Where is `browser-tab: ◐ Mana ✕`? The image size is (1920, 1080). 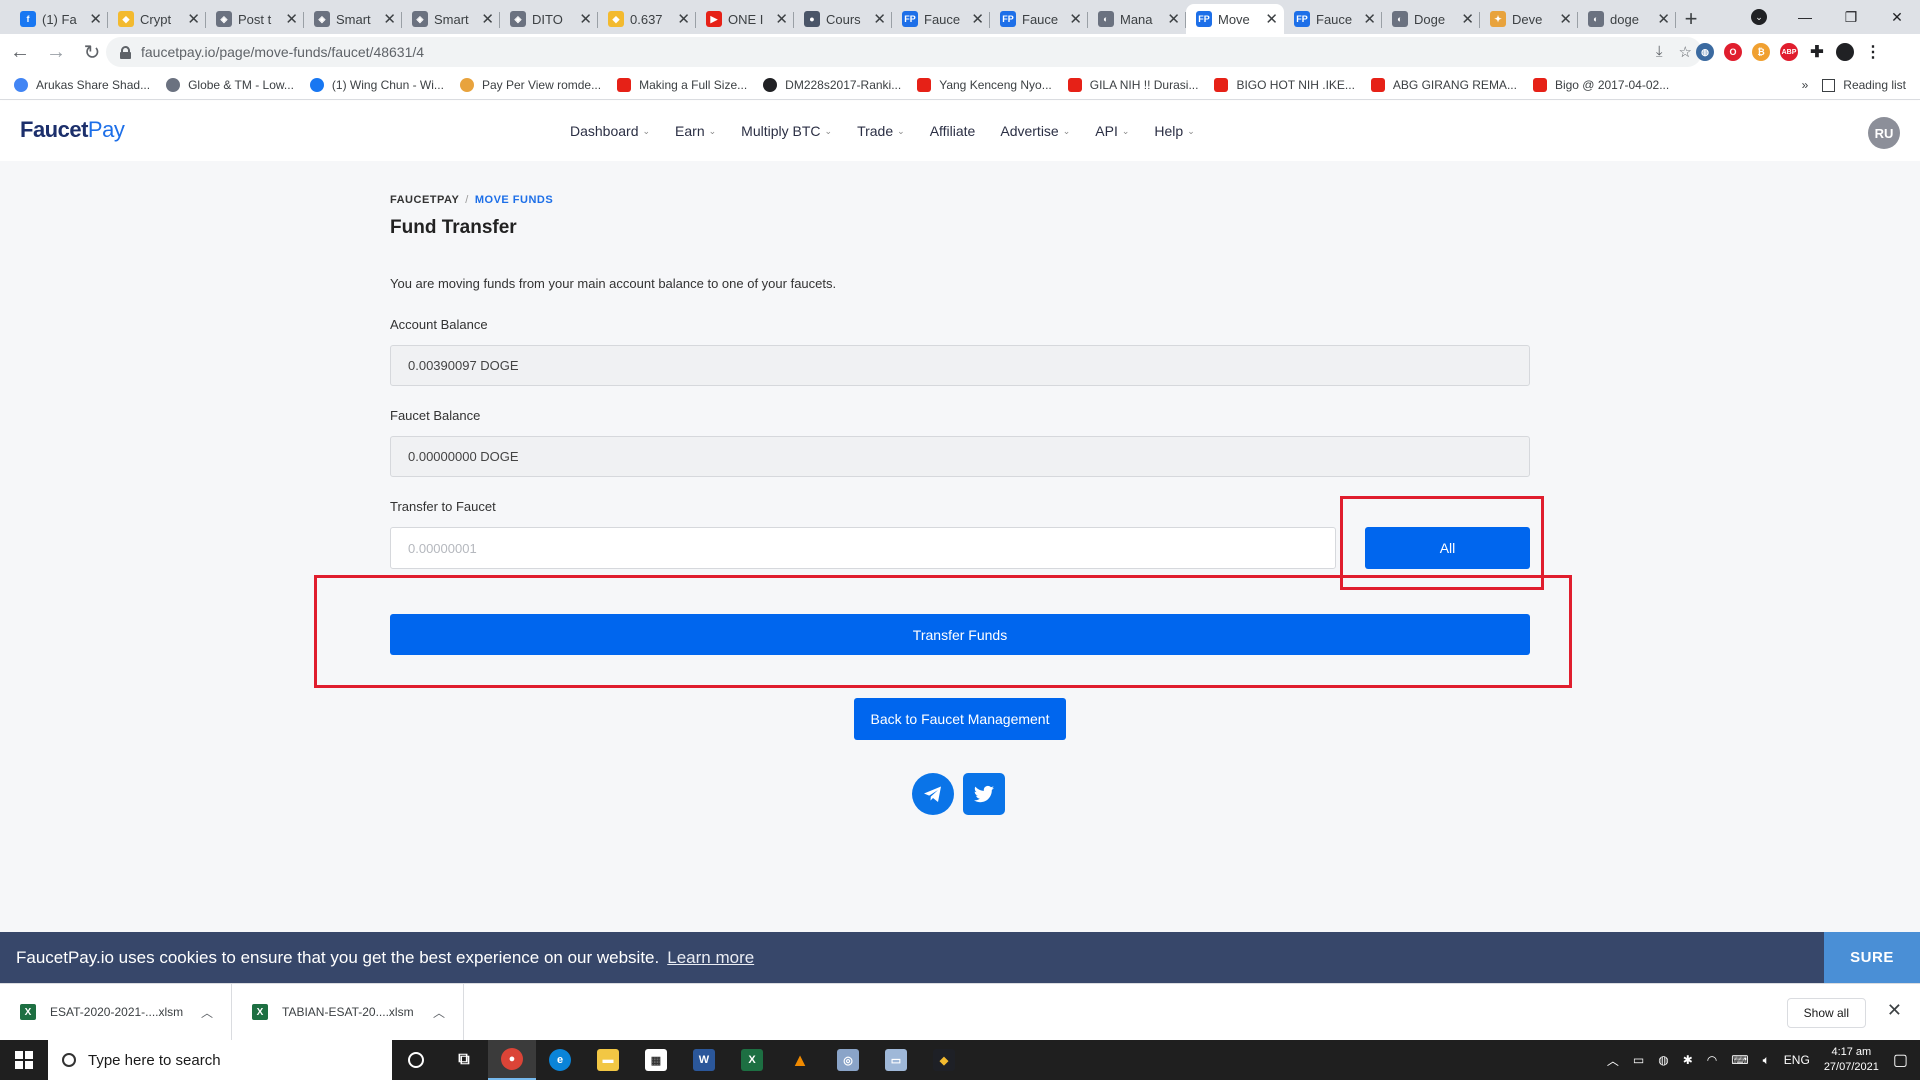
browser-tab: ◐ Mana ✕ is located at coordinates (1137, 19).